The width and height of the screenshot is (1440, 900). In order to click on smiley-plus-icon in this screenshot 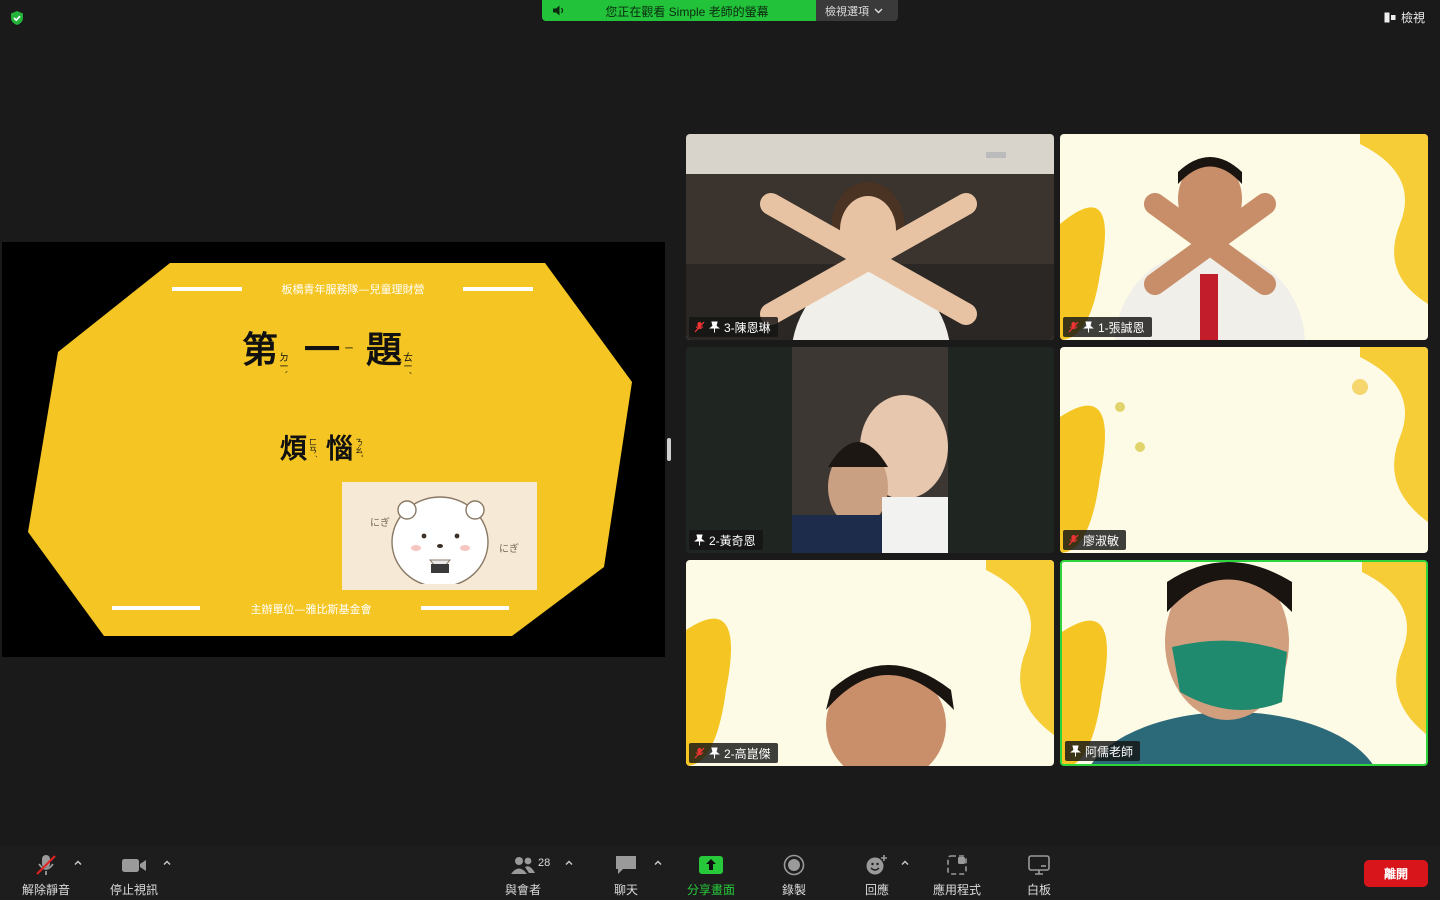, I will do `click(876, 865)`.